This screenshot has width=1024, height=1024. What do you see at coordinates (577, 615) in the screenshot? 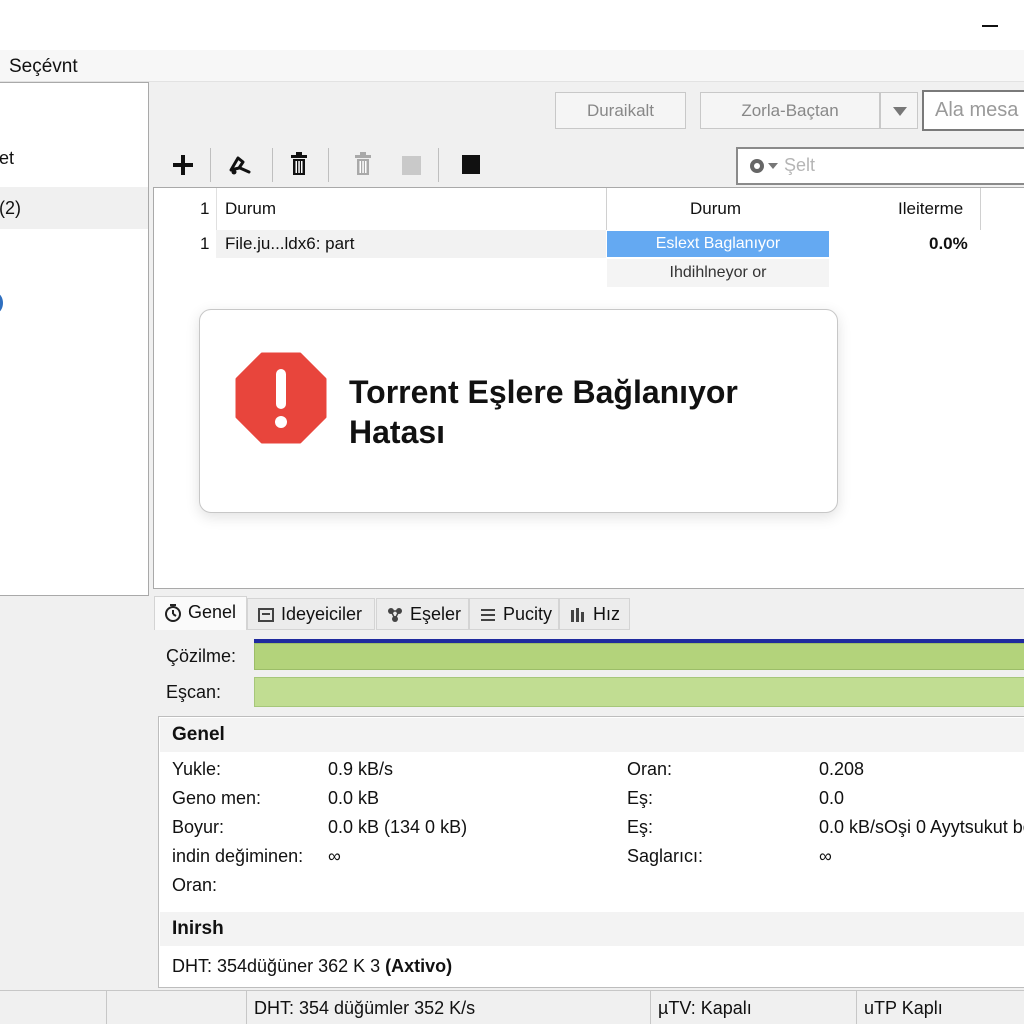
I see `speed-chart-icon` at bounding box center [577, 615].